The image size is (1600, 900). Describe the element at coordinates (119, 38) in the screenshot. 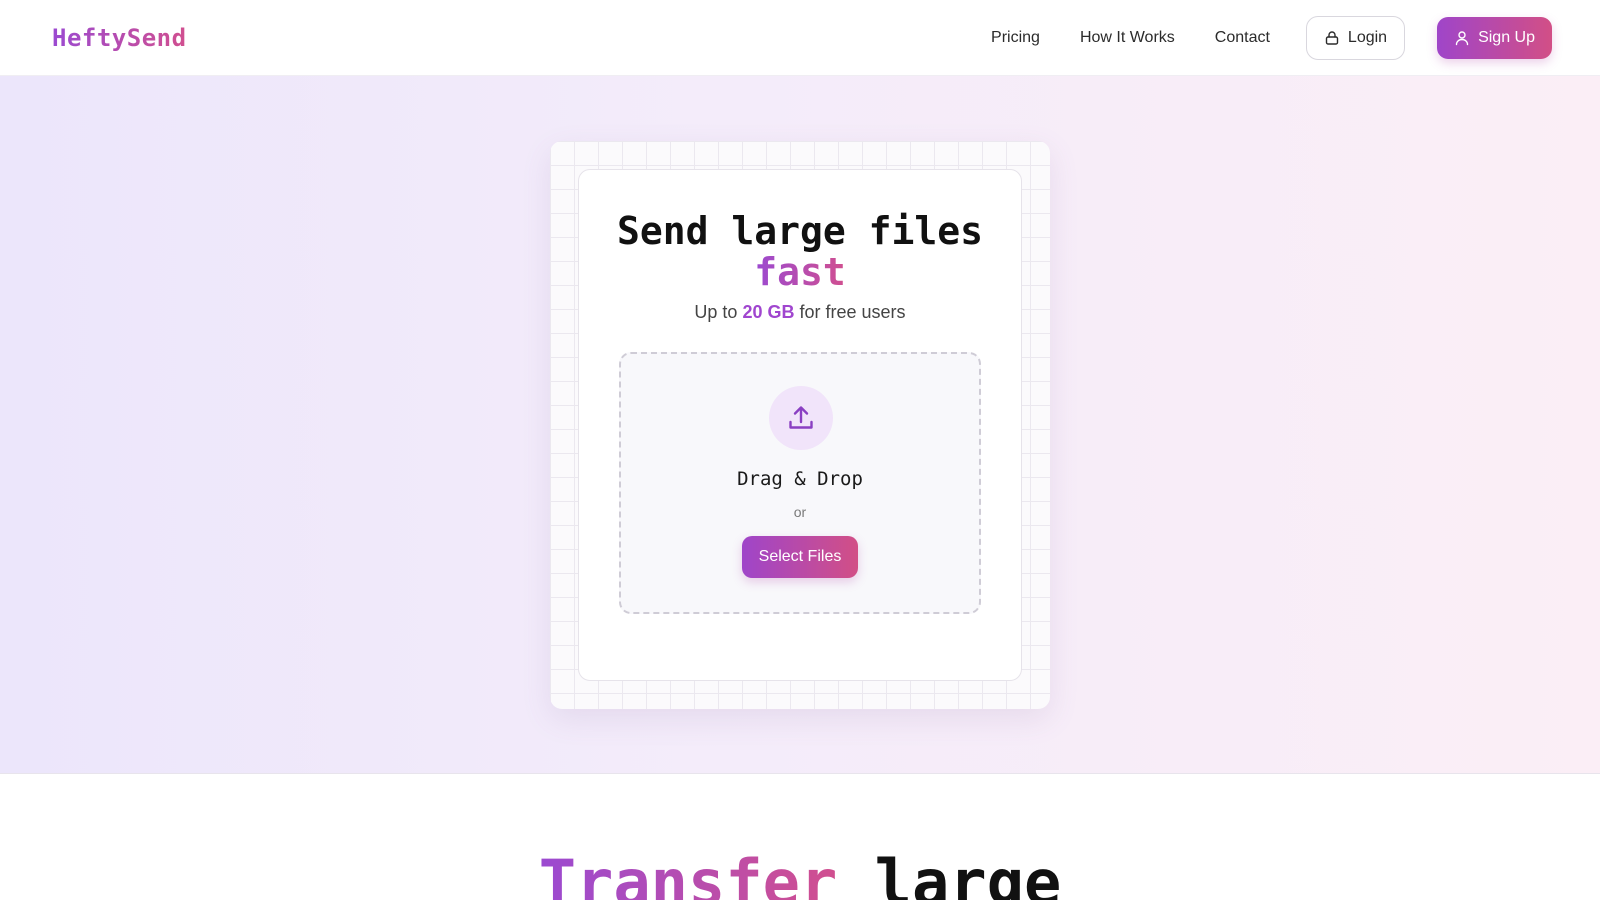

I see `logo: HeftySend` at that location.